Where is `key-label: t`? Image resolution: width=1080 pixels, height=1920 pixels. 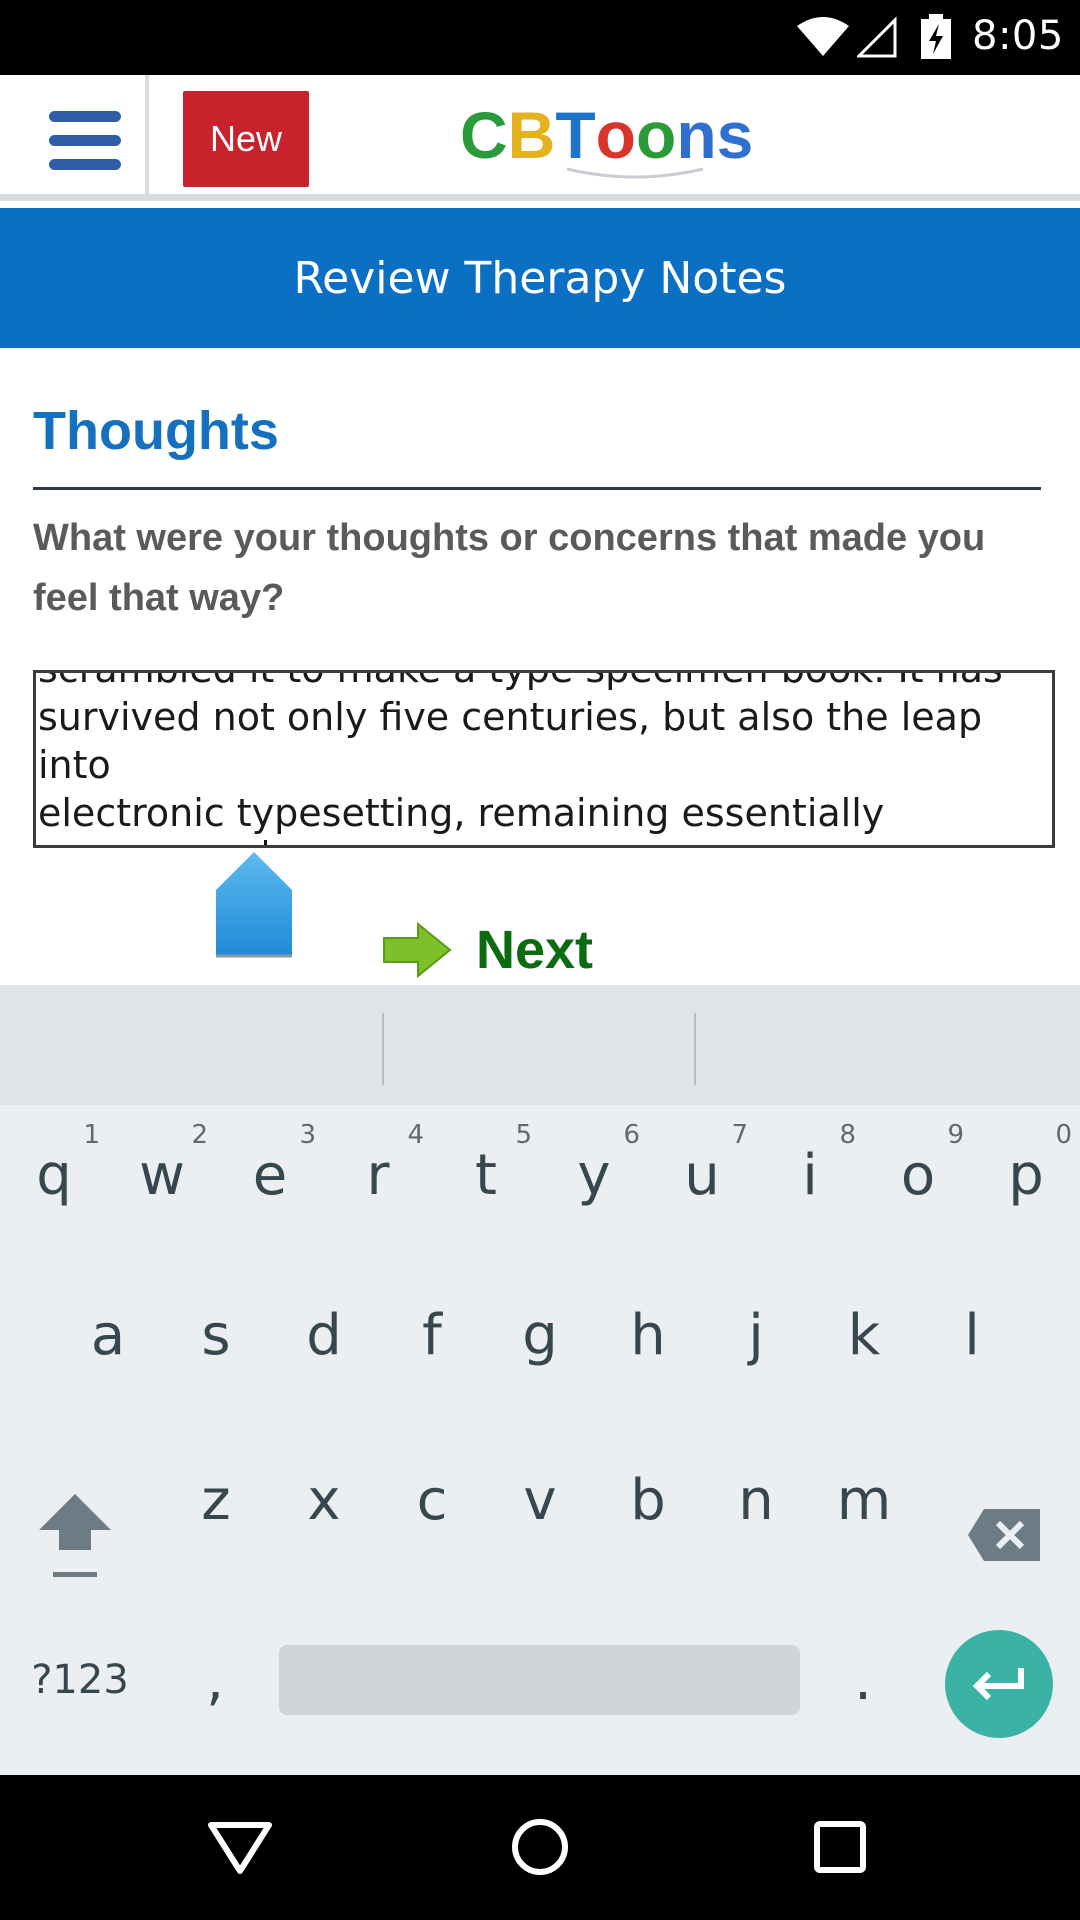 key-label: t is located at coordinates (486, 1175).